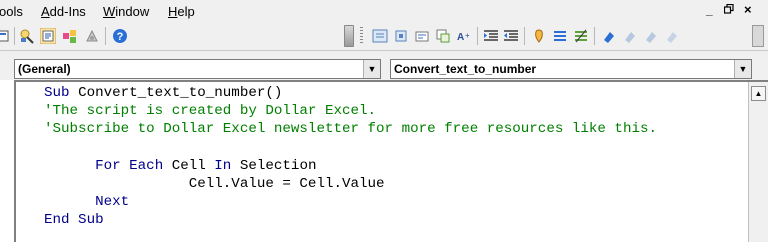 The image size is (768, 242). Describe the element at coordinates (67, 11) in the screenshot. I see `menu-add-ins-label: dd-Ins` at that location.